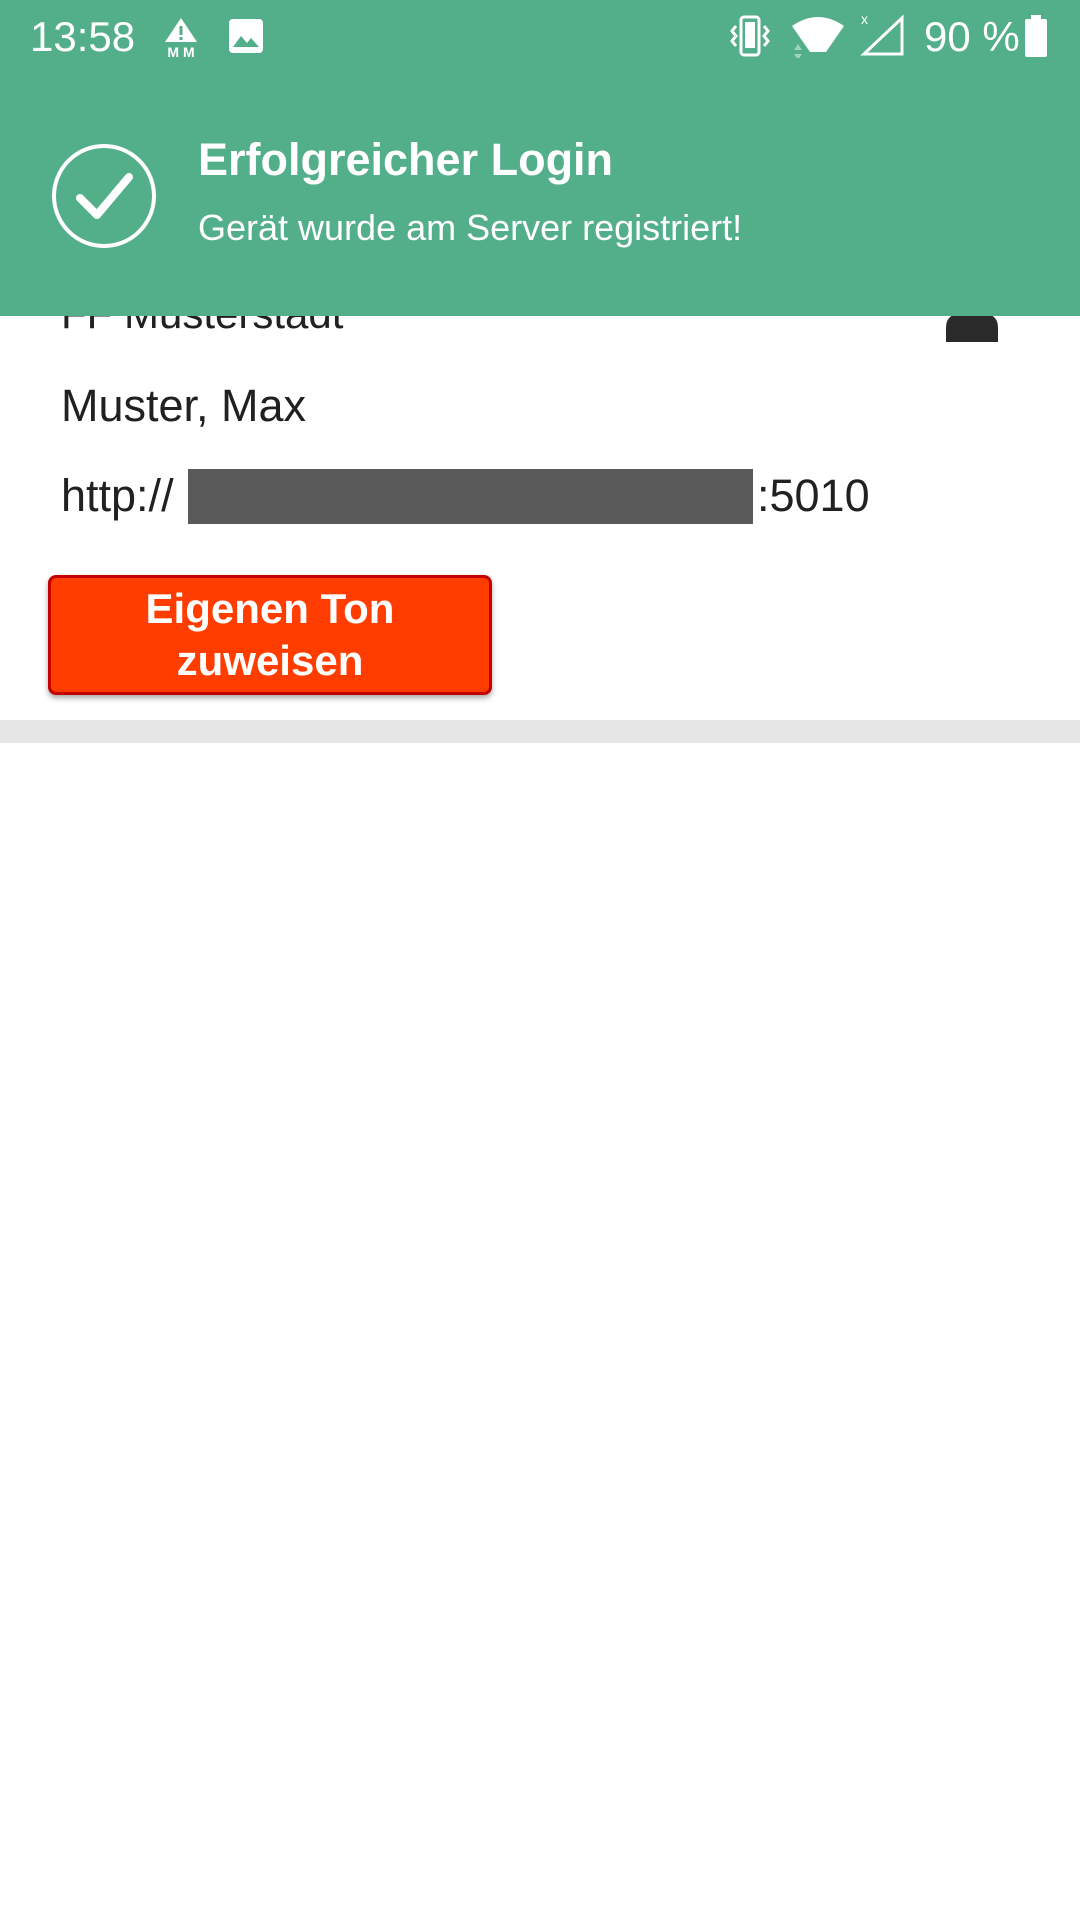  Describe the element at coordinates (117, 495) in the screenshot. I see `server-url-prefix: http://` at that location.